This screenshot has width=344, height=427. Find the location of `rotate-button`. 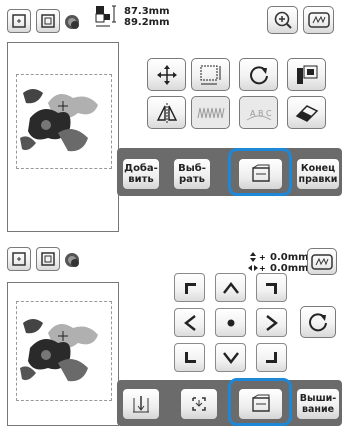

rotate-button is located at coordinates (258, 74).